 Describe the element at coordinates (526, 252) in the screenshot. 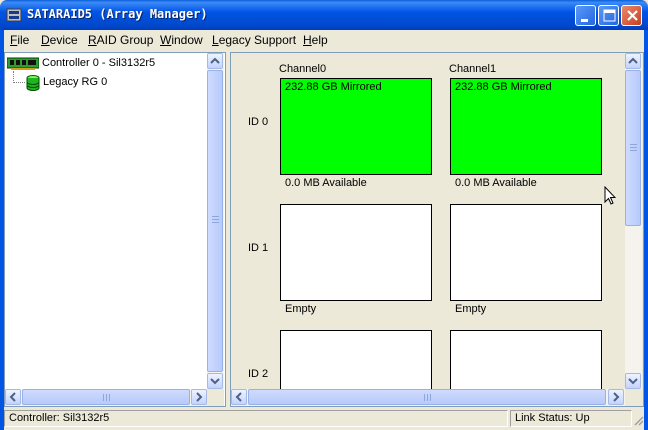

I see `disk-slot-id1-ch1` at that location.